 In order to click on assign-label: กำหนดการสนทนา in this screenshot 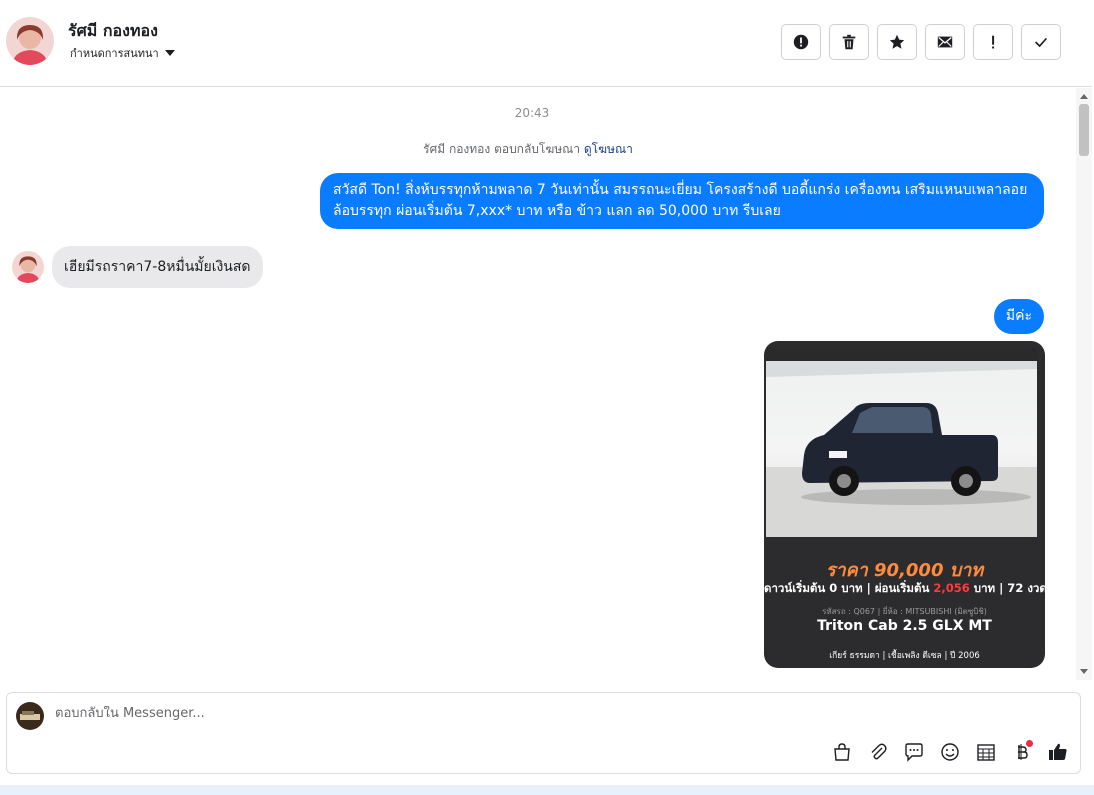, I will do `click(114, 53)`.